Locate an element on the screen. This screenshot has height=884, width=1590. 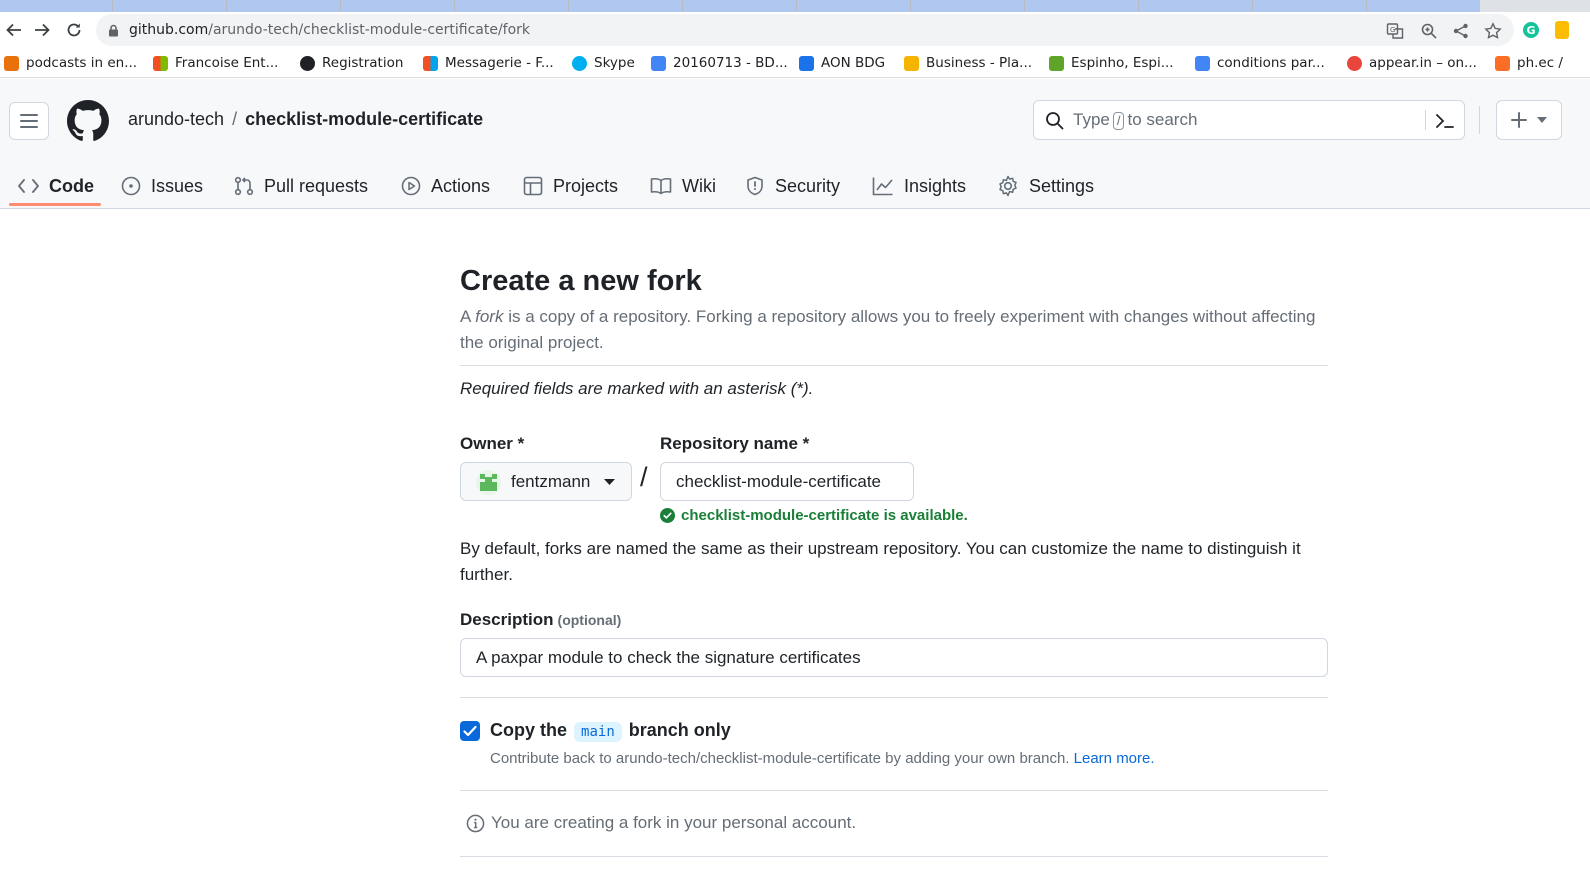
reload-icon is located at coordinates (74, 30).